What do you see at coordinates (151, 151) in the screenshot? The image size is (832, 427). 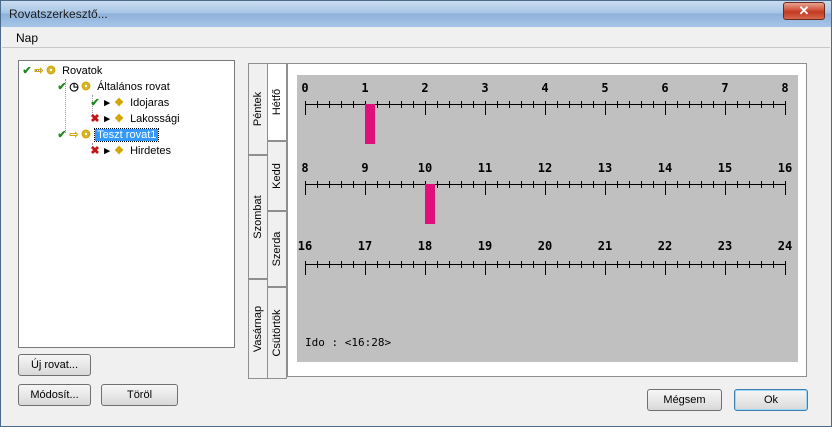 I see `tree-node-label: Hirdetes` at bounding box center [151, 151].